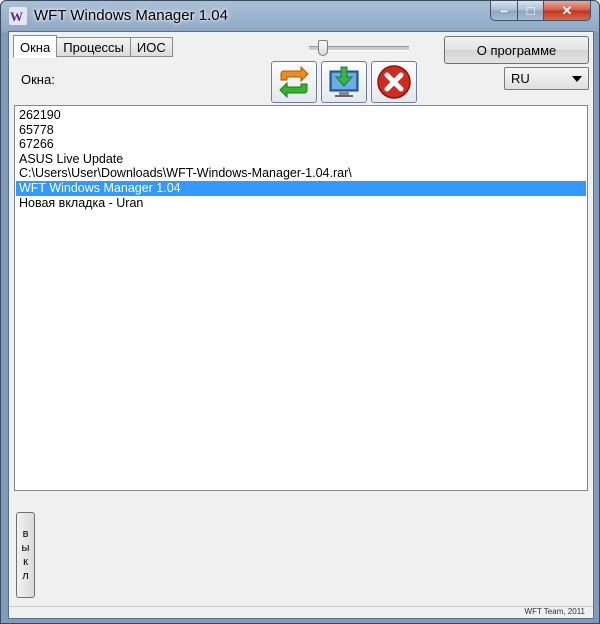 This screenshot has width=600, height=624. Describe the element at coordinates (520, 78) in the screenshot. I see `language-value: RU` at that location.